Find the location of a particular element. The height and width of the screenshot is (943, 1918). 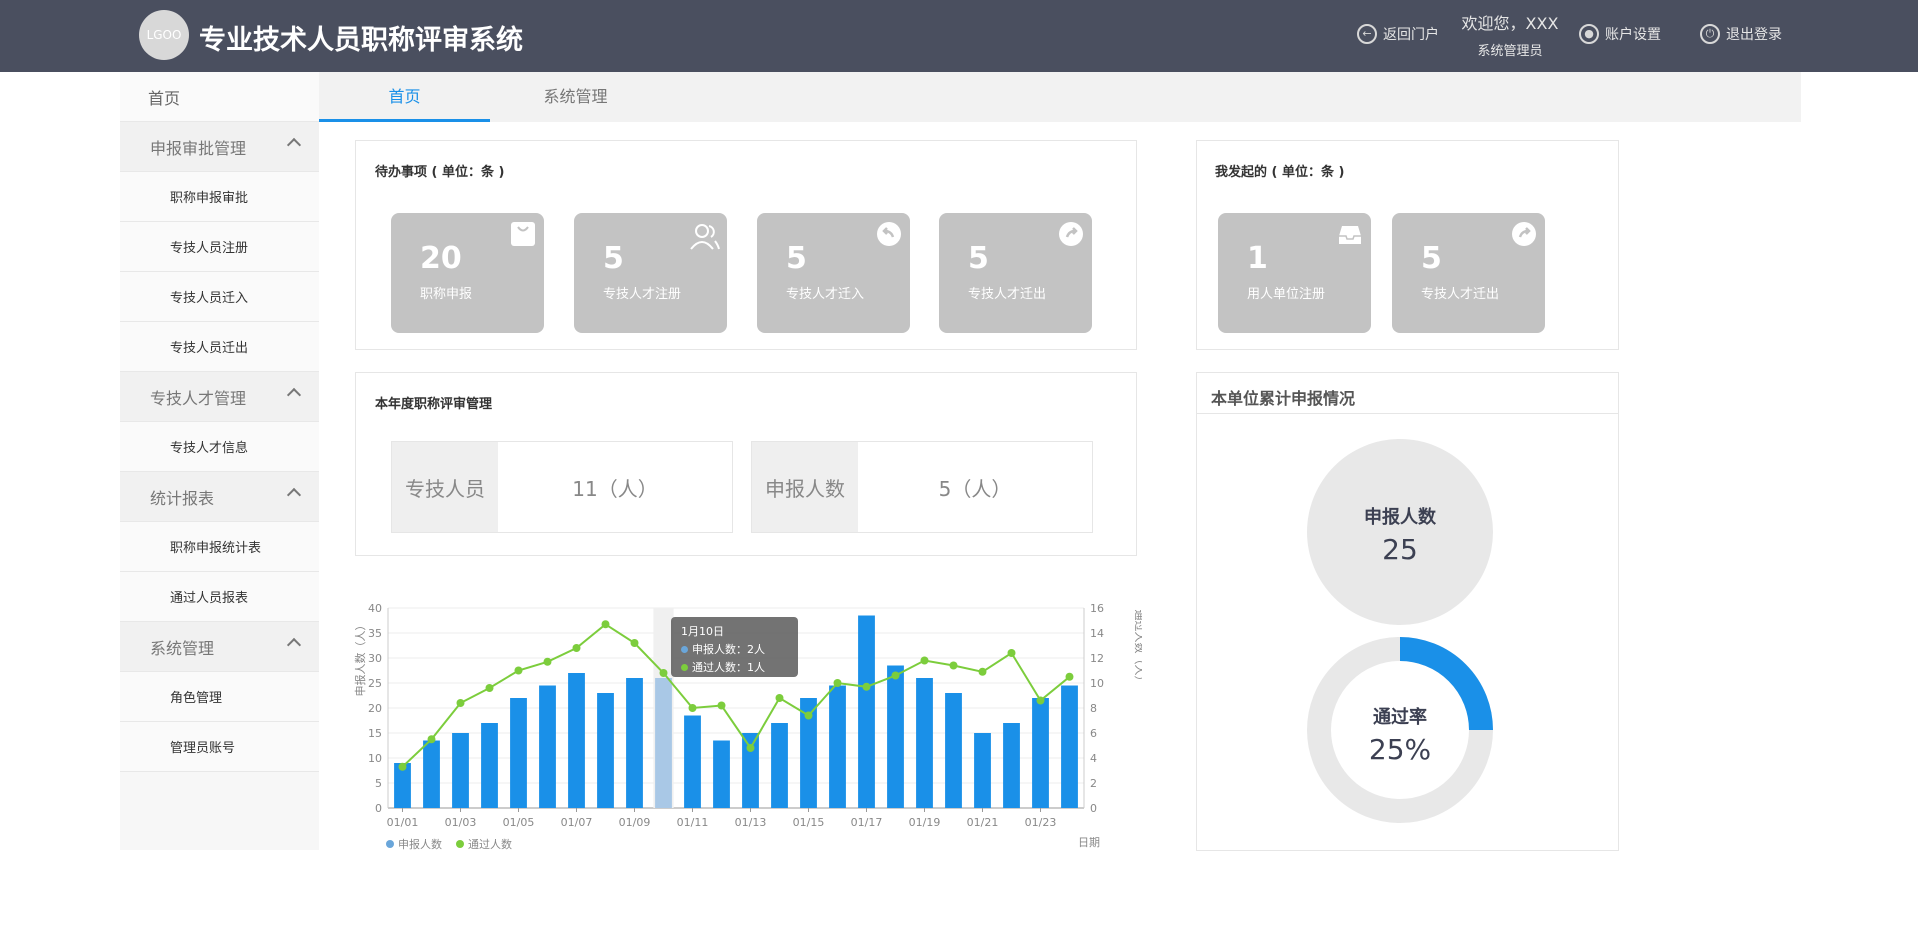

y-right-tick-label: 6 is located at coordinates (1093, 733).